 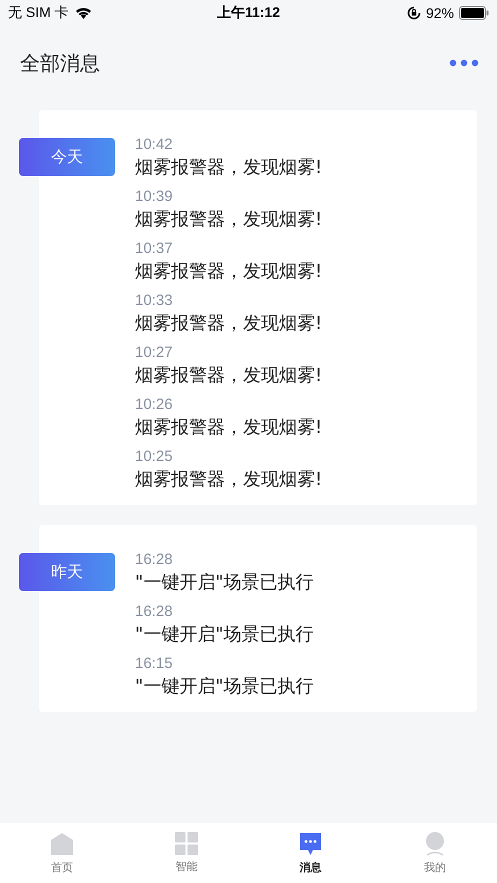 I want to click on battery-percent: 92%, so click(x=440, y=13).